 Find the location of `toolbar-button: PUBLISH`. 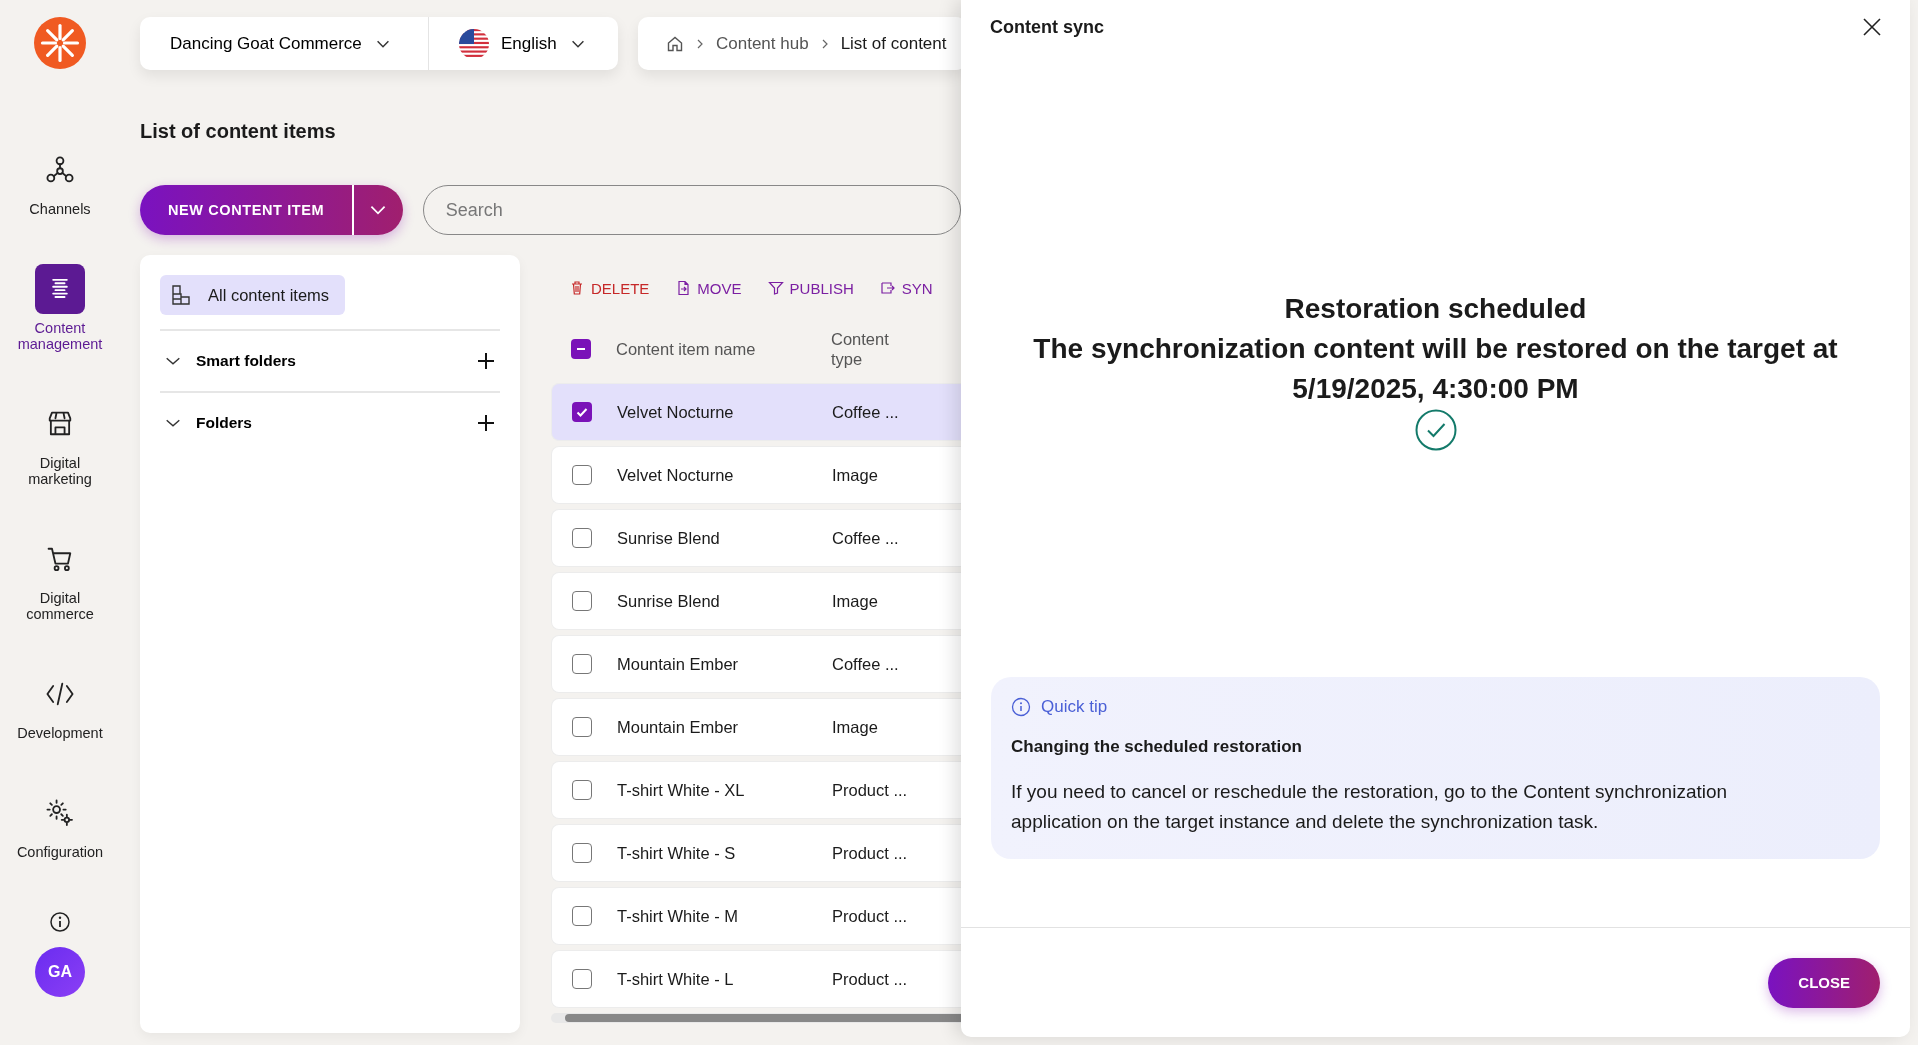

toolbar-button: PUBLISH is located at coordinates (810, 288).